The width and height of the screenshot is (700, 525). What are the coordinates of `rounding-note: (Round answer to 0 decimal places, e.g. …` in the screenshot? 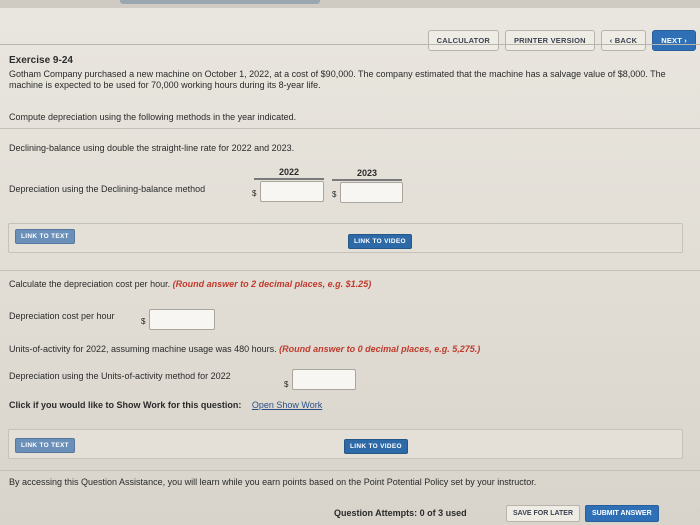 It's located at (380, 349).